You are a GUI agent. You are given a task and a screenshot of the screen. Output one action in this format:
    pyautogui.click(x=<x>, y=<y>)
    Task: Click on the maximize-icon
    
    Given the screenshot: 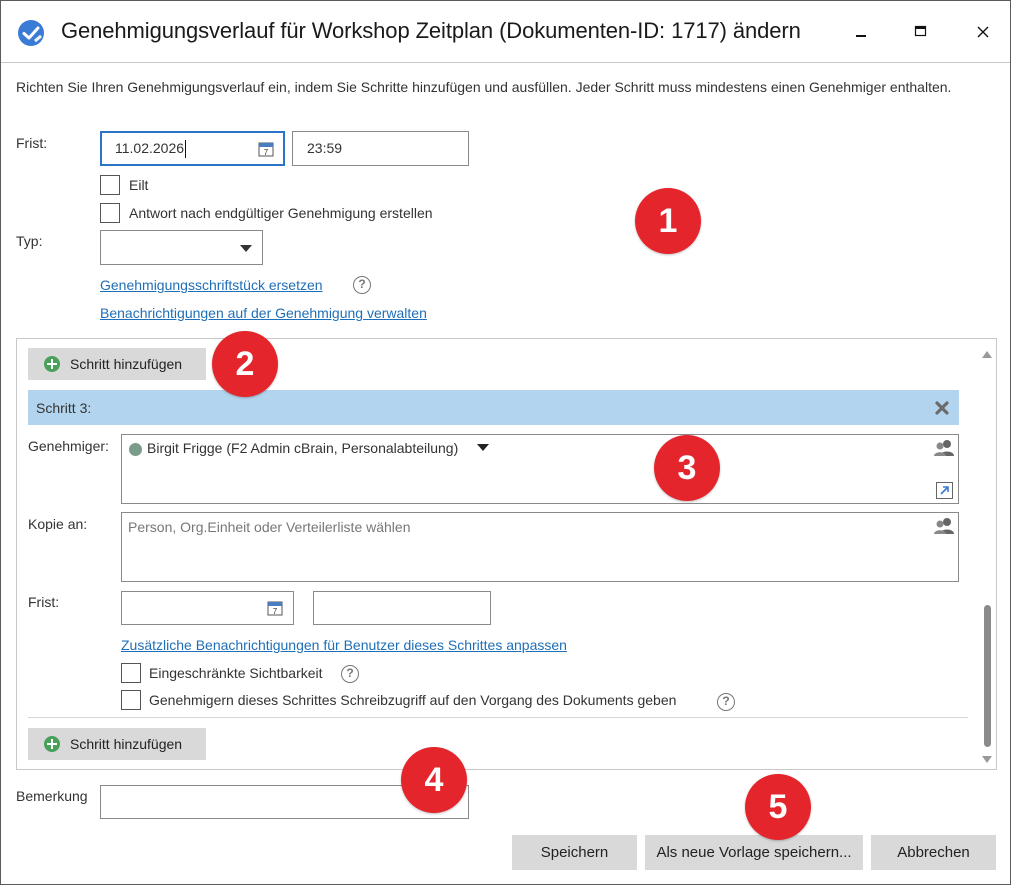 What is the action you would take?
    pyautogui.click(x=920, y=31)
    